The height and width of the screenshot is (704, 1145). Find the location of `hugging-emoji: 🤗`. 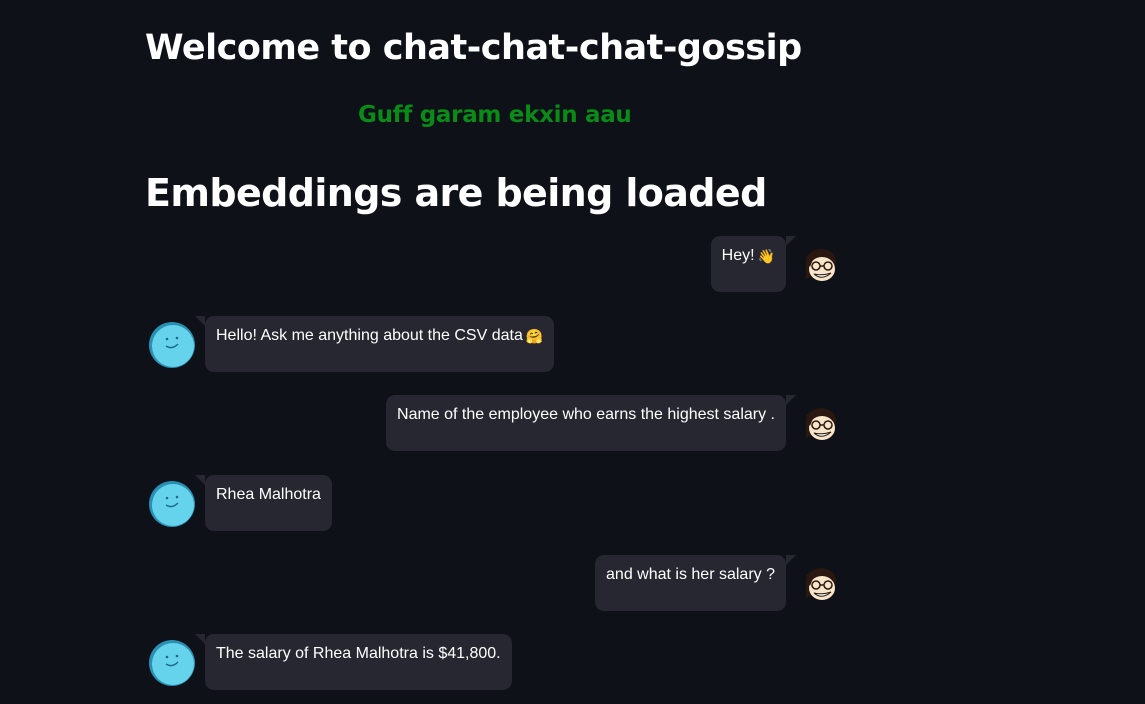

hugging-emoji: 🤗 is located at coordinates (534, 336).